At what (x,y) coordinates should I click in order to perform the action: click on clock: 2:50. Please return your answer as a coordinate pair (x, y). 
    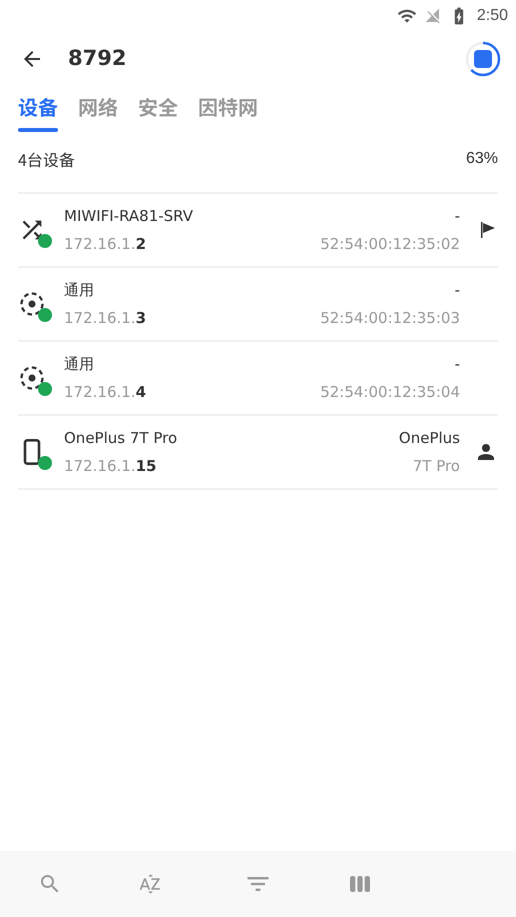
    Looking at the image, I should click on (492, 16).